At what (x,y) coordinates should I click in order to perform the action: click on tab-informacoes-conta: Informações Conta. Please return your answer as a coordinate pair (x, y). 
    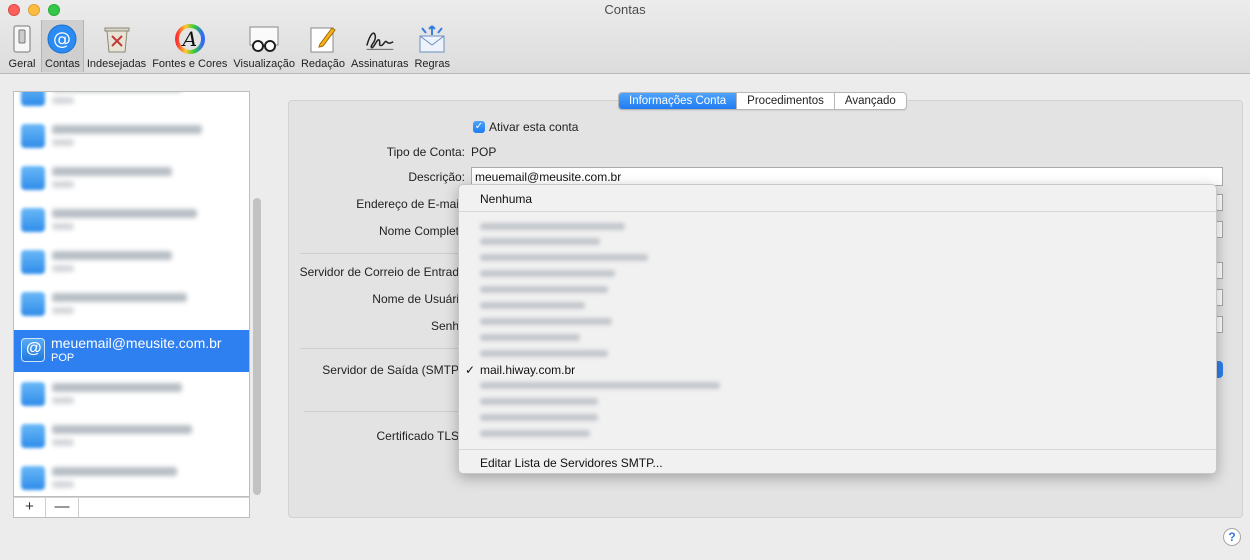
    Looking at the image, I should click on (678, 101).